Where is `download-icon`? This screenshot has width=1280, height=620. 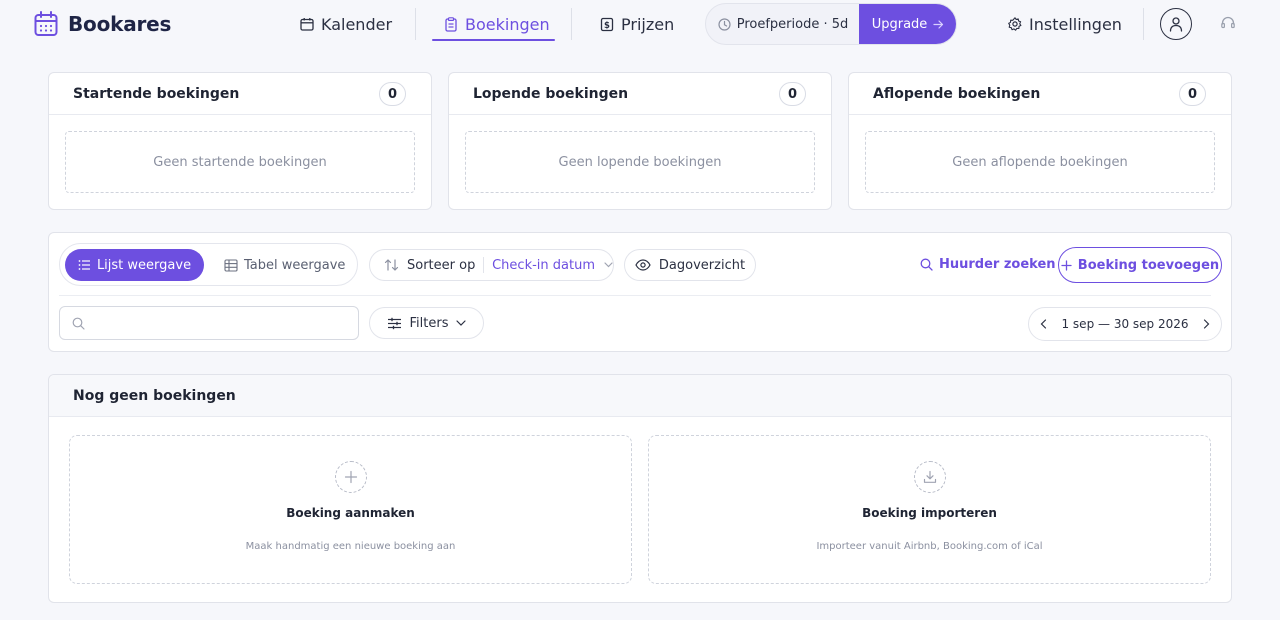
download-icon is located at coordinates (930, 477).